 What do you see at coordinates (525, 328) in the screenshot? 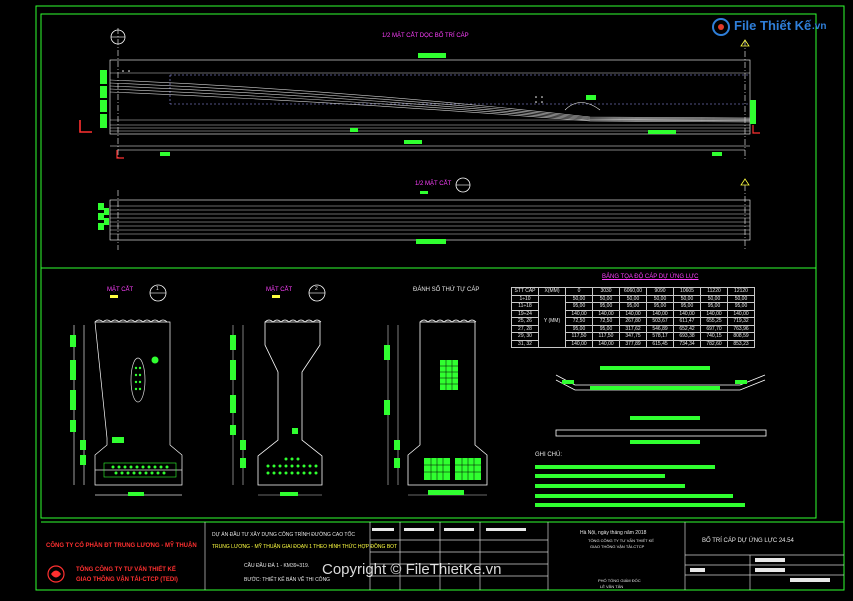
I see `table-cell: 27, 28` at bounding box center [525, 328].